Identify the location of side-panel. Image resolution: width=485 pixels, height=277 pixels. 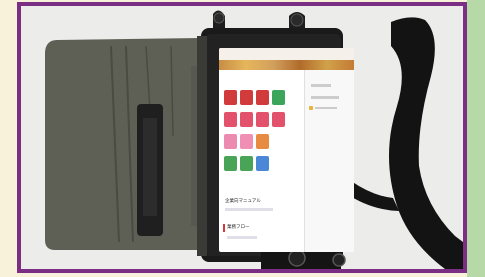
(329, 161).